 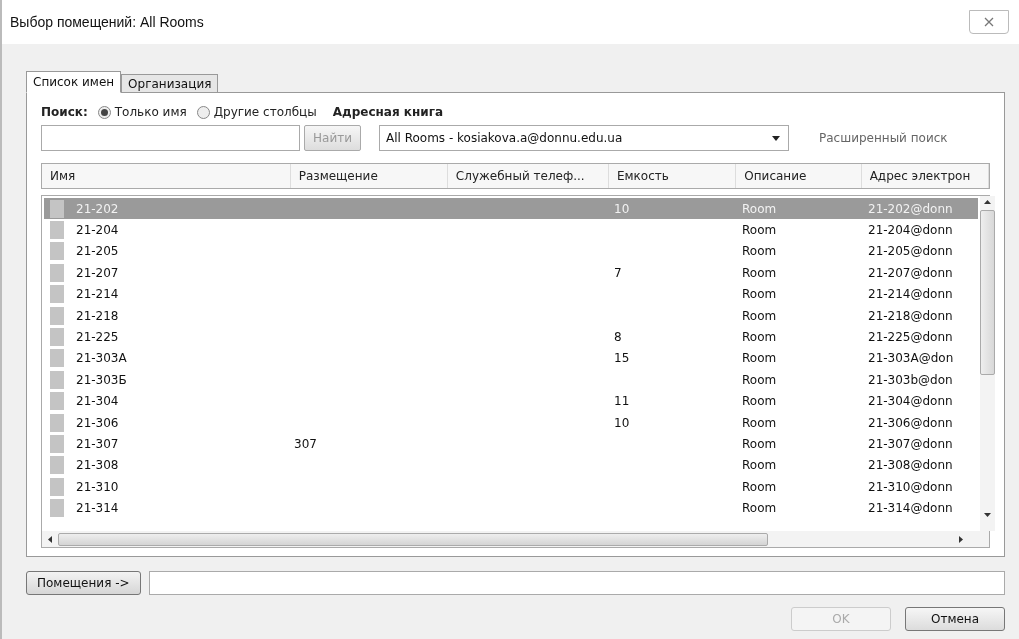 What do you see at coordinates (511, 487) in the screenshot?
I see `table-row: 21-310 Room 21-310@donn` at bounding box center [511, 487].